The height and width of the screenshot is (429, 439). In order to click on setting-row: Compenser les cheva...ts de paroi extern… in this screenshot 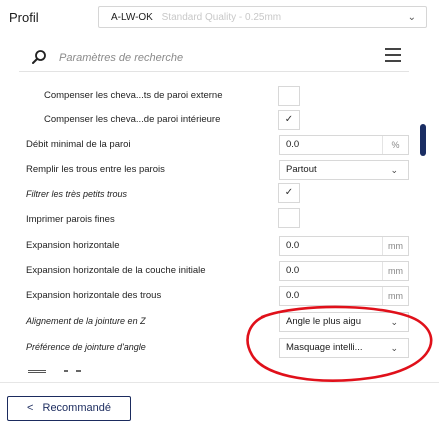, I will do `click(210, 96)`.